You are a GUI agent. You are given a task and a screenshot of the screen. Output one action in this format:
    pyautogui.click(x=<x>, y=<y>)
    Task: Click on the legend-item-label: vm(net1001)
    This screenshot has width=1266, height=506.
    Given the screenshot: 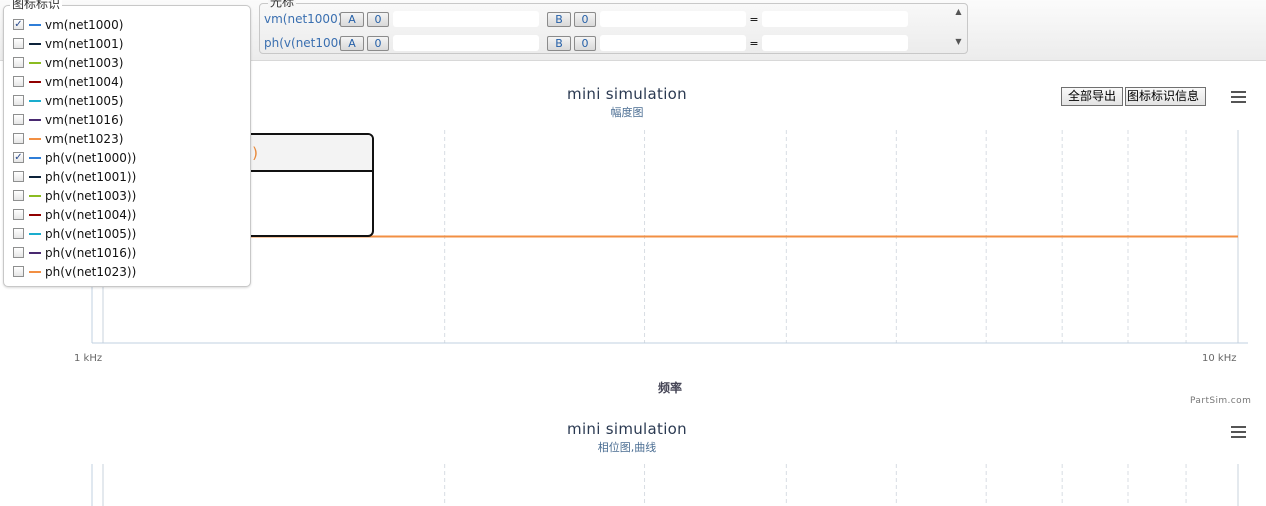 What is the action you would take?
    pyautogui.click(x=84, y=43)
    